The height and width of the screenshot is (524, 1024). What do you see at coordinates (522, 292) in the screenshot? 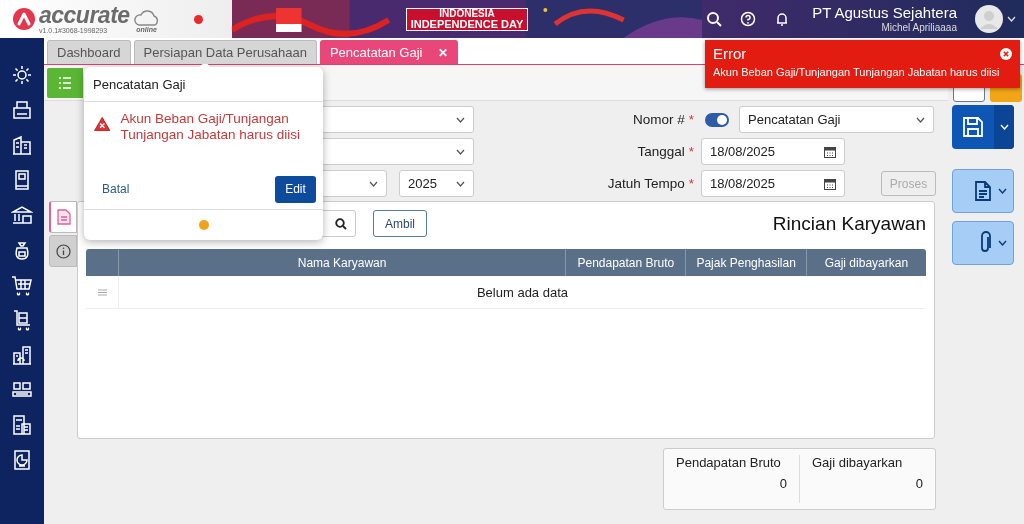
I see `empty-message: Belum ada data` at bounding box center [522, 292].